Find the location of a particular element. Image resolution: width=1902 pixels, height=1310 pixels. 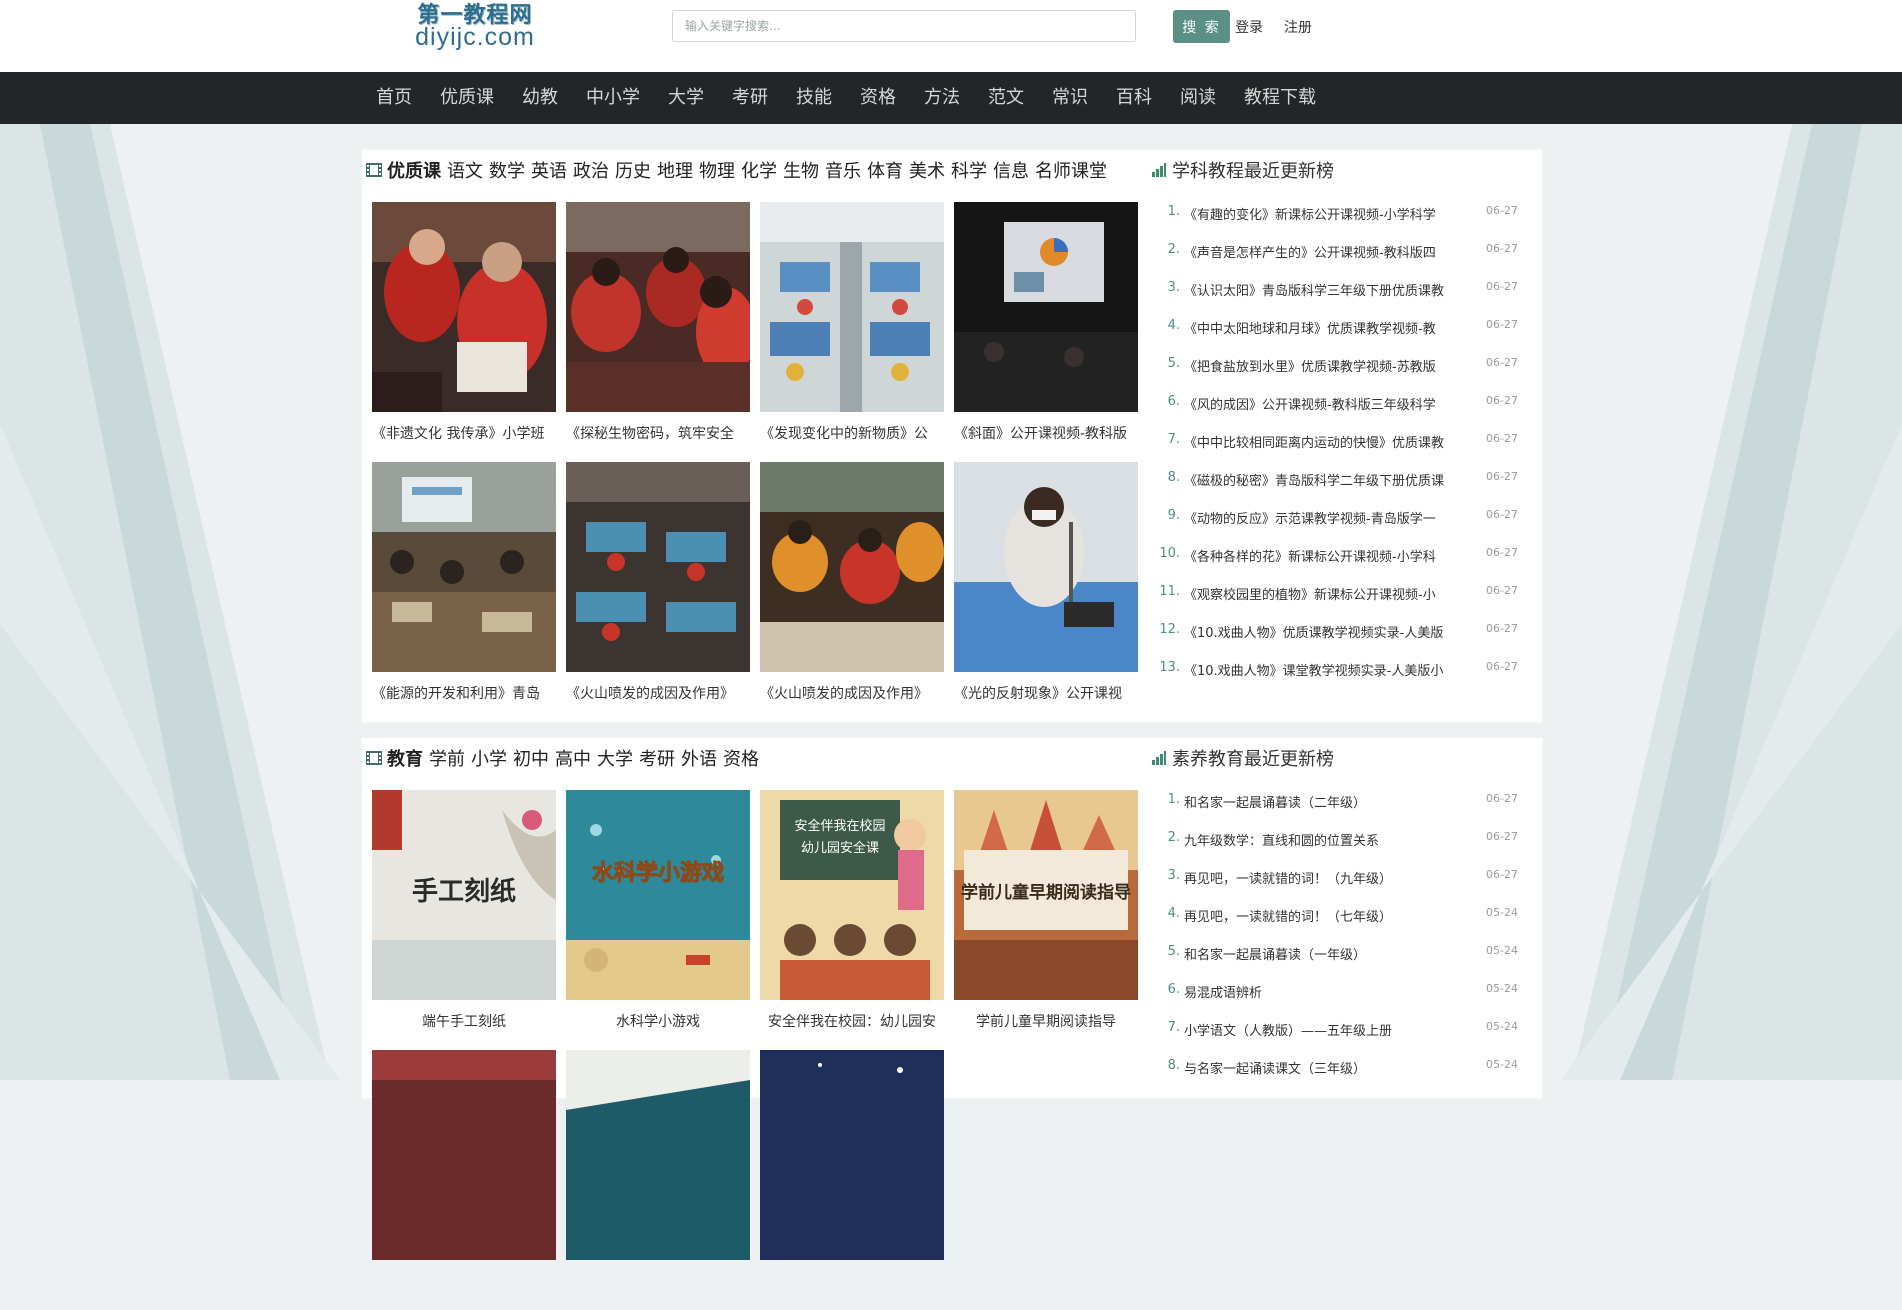

nav-item-qualification: 资格 is located at coordinates (878, 98).